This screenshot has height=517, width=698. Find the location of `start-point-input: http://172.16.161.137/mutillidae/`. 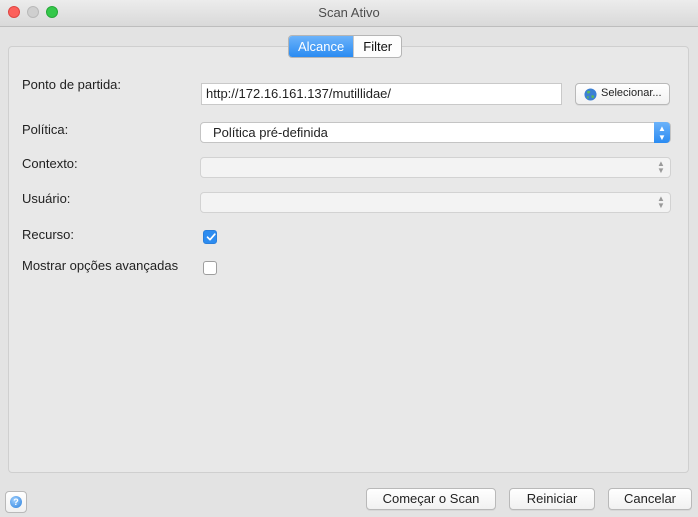

start-point-input: http://172.16.161.137/mutillidae/ is located at coordinates (381, 94).